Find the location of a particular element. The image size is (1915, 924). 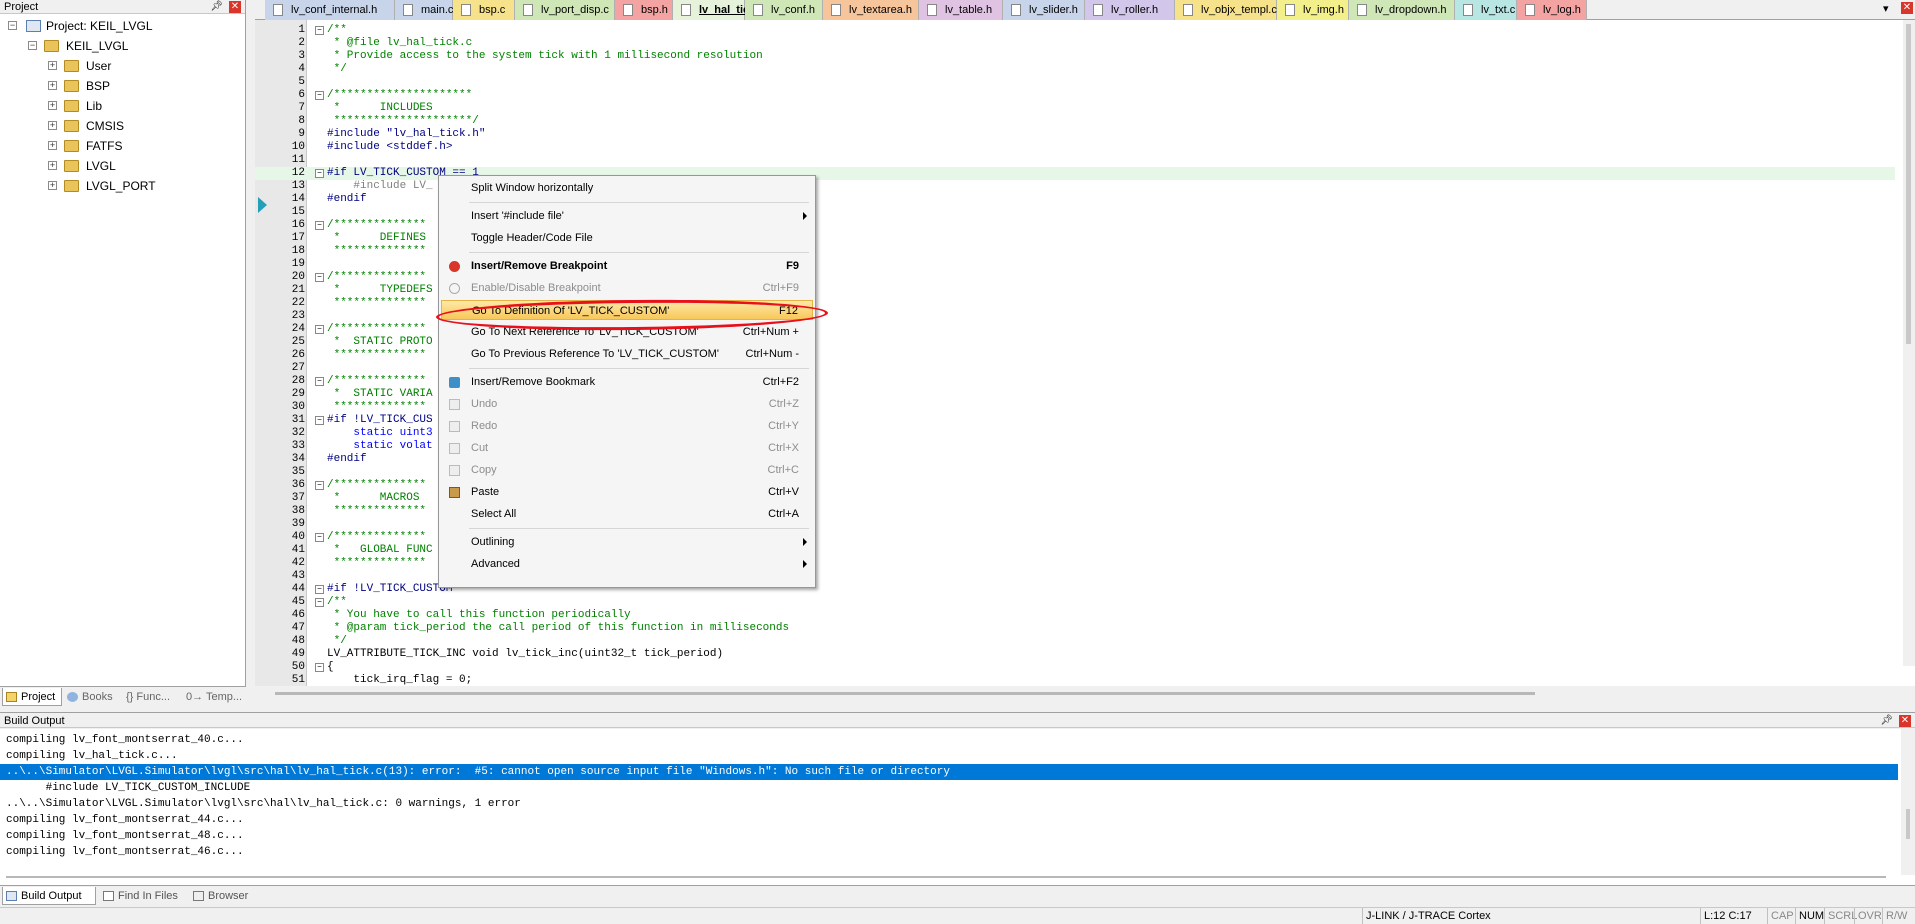

code-line: 51 tick_irq_flag = 0; is located at coordinates (1075, 680).